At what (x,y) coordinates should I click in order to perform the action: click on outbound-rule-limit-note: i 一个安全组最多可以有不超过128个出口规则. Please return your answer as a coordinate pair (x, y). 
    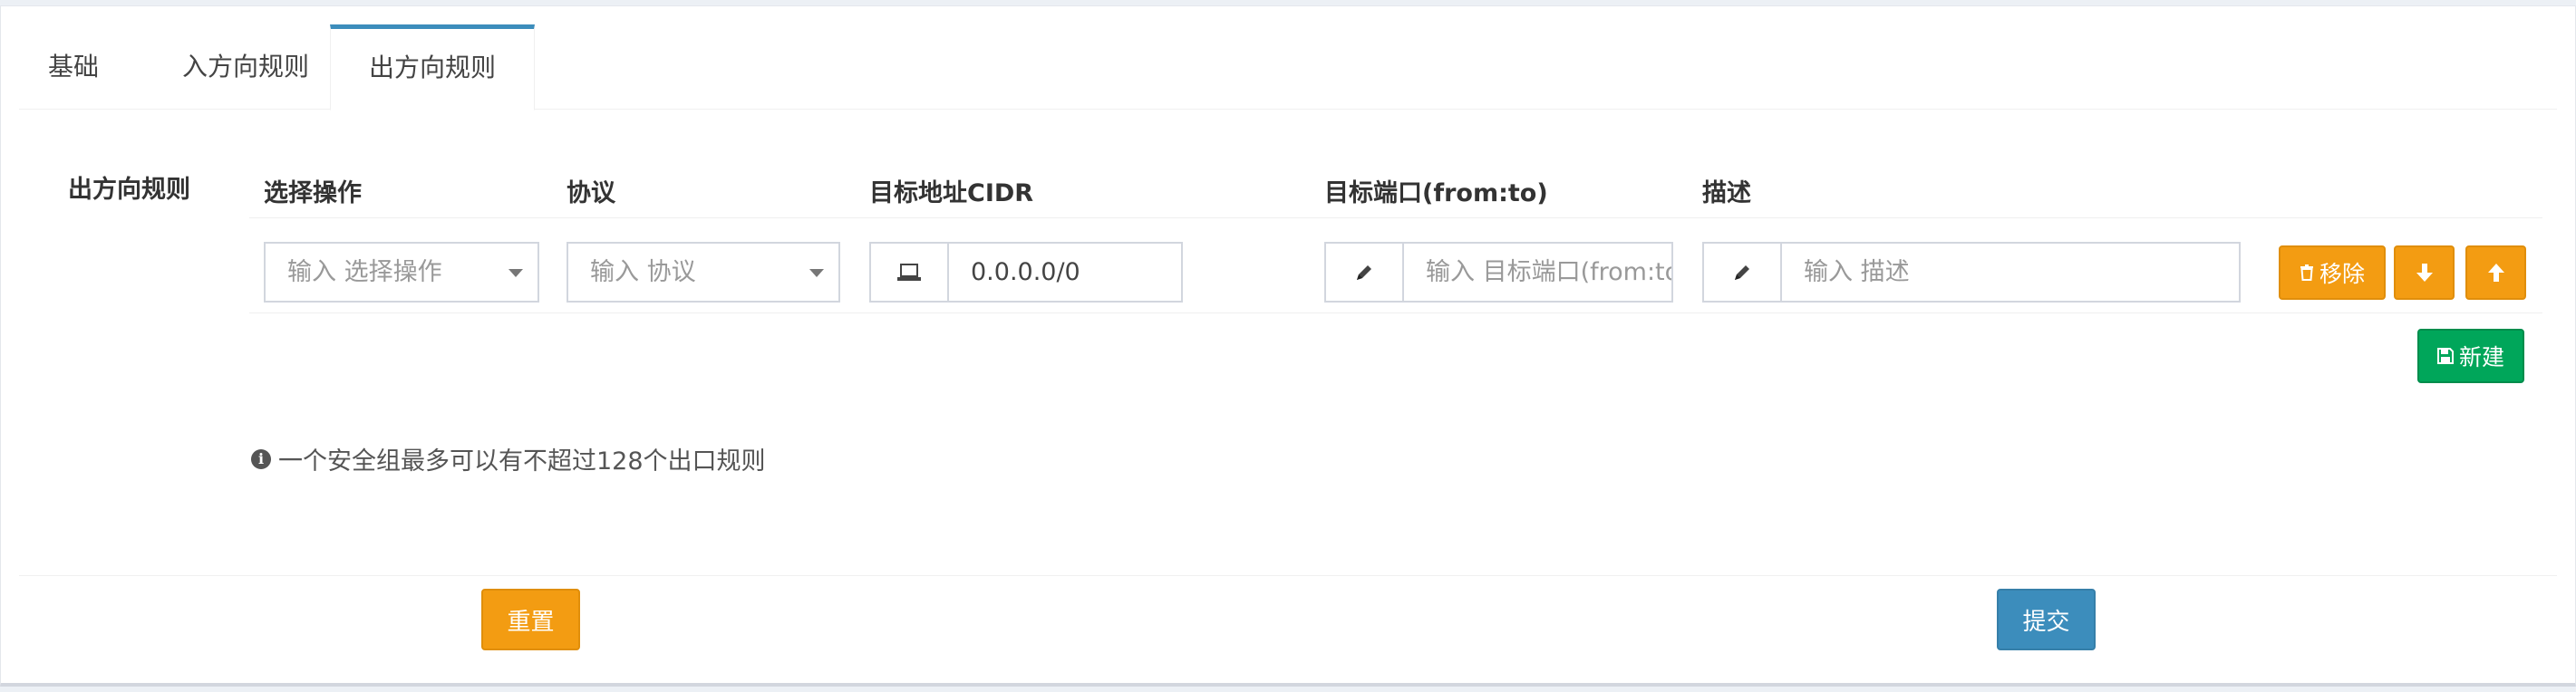
    Looking at the image, I should click on (508, 458).